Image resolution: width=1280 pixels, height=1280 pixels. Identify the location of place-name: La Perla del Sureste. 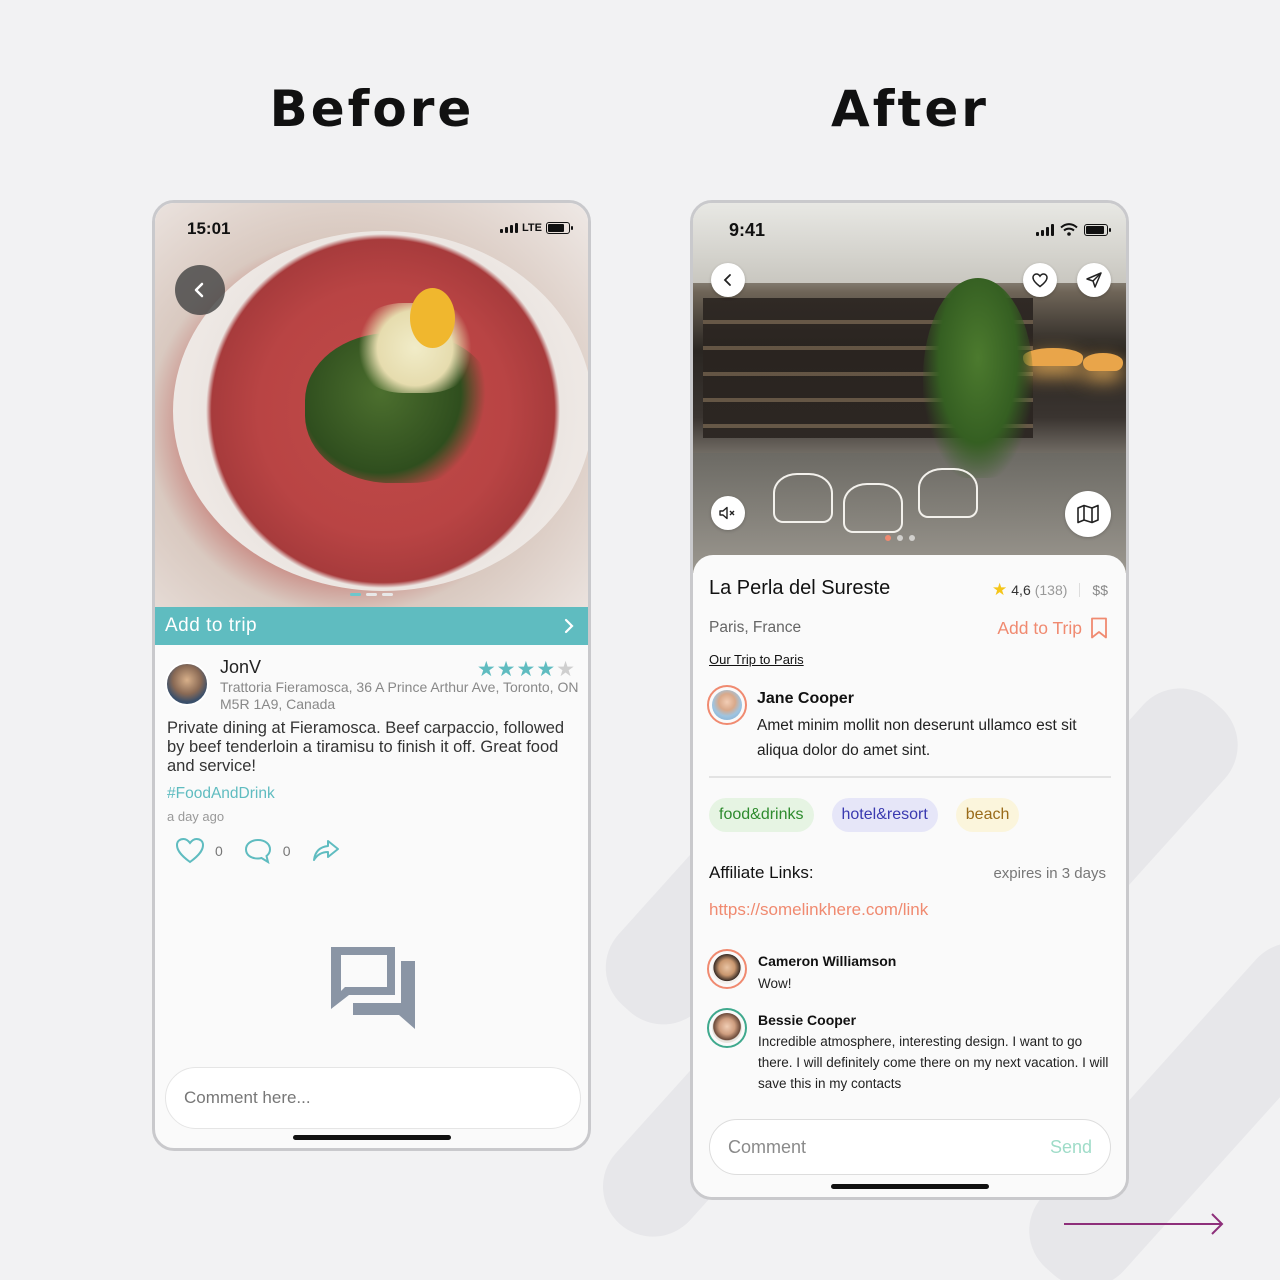
(800, 588).